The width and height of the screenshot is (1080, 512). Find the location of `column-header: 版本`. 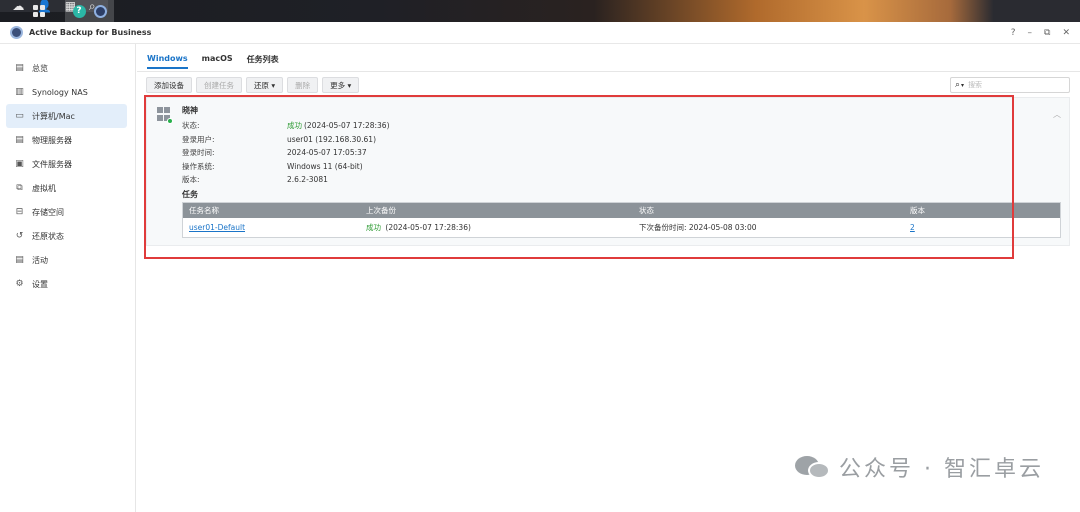

column-header: 版本 is located at coordinates (980, 210).